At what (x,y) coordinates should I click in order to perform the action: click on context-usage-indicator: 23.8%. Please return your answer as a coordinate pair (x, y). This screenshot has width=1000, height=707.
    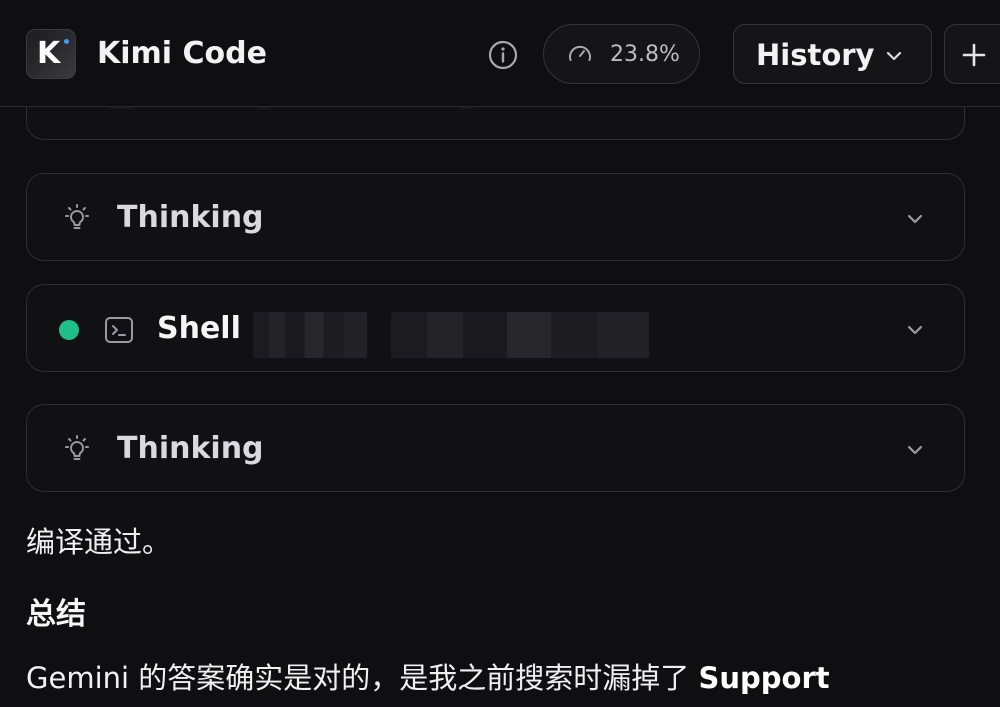
    Looking at the image, I should click on (621, 54).